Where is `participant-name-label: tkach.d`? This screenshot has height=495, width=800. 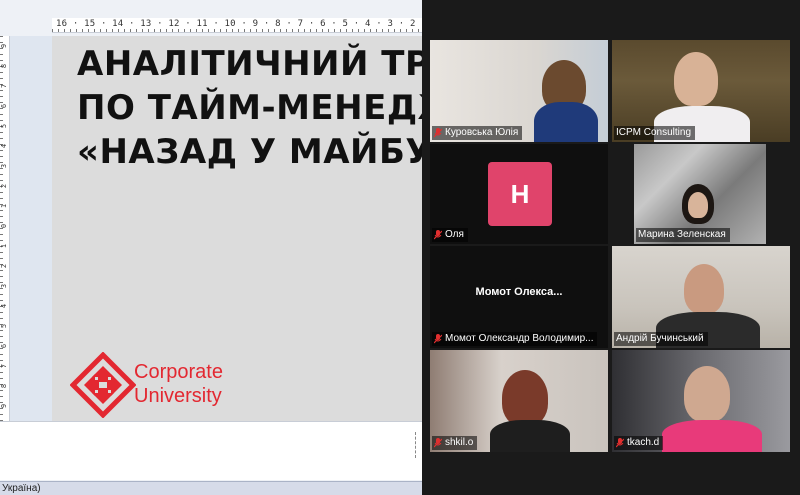 participant-name-label: tkach.d is located at coordinates (639, 443).